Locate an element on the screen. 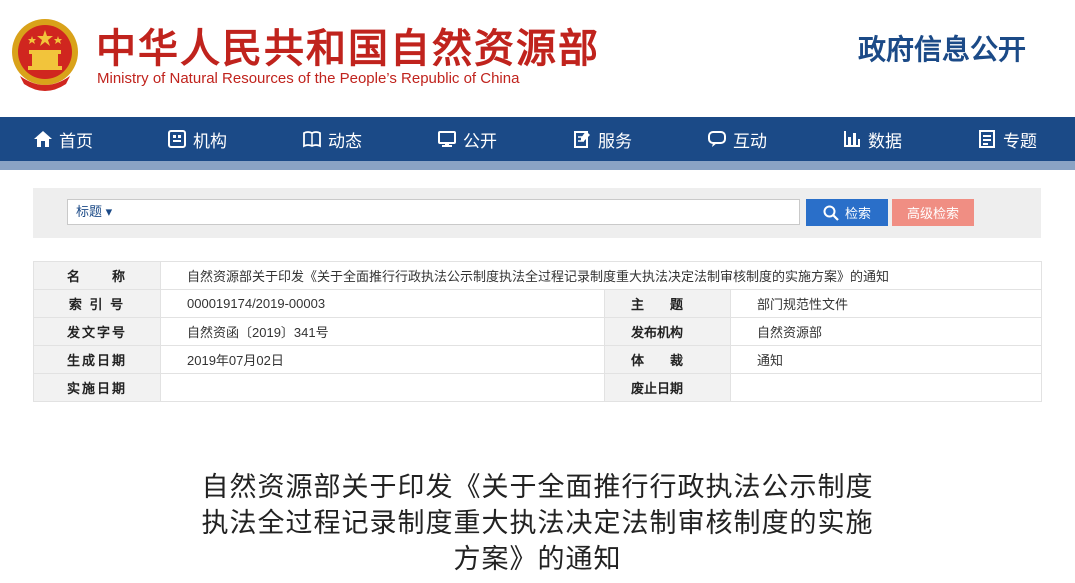 This screenshot has width=1075, height=583. created-label: 生成日期 is located at coordinates (97, 359).